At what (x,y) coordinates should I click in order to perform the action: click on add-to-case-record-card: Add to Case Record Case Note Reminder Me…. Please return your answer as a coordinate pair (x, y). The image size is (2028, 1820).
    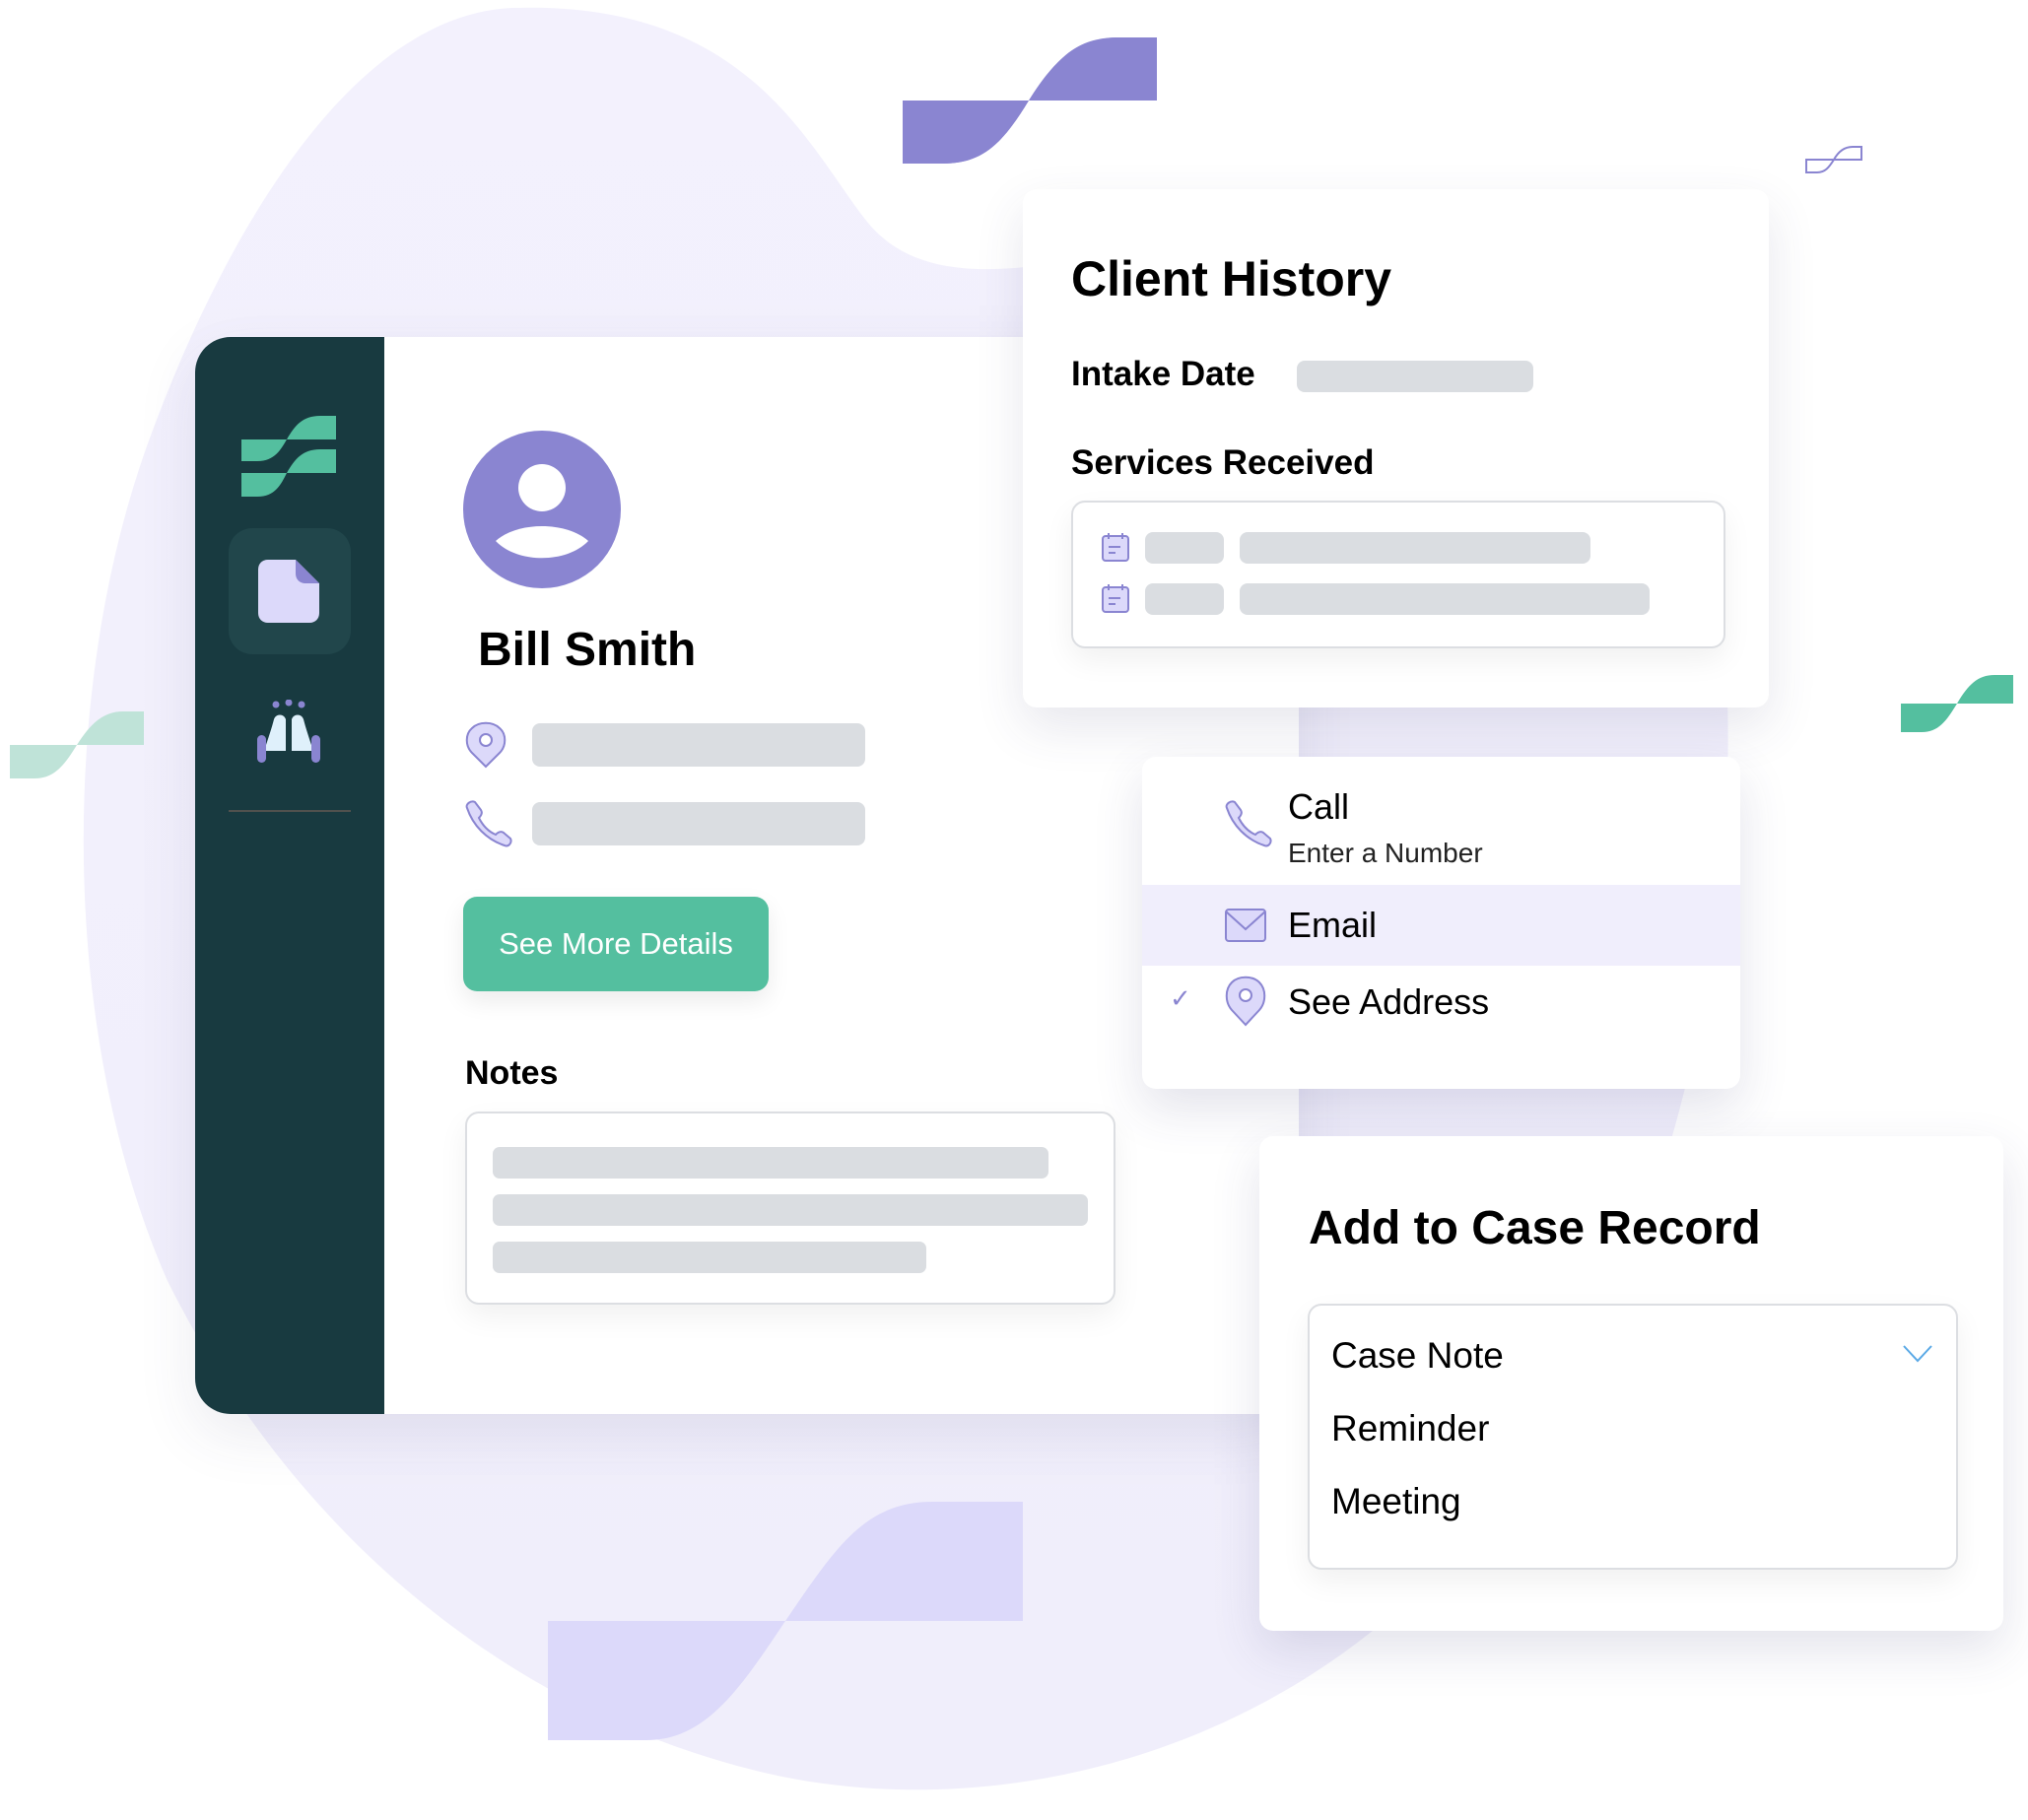
    Looking at the image, I should click on (1631, 1383).